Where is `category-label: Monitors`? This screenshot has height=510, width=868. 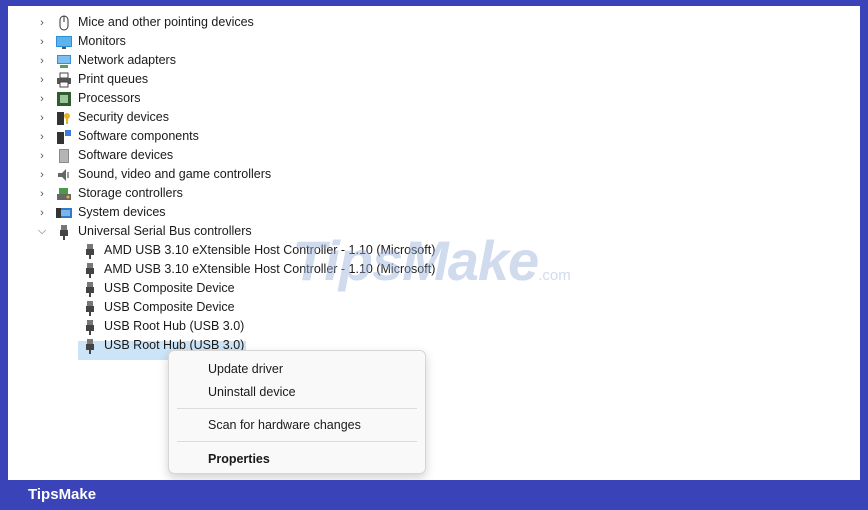
category-label: Monitors is located at coordinates (102, 41).